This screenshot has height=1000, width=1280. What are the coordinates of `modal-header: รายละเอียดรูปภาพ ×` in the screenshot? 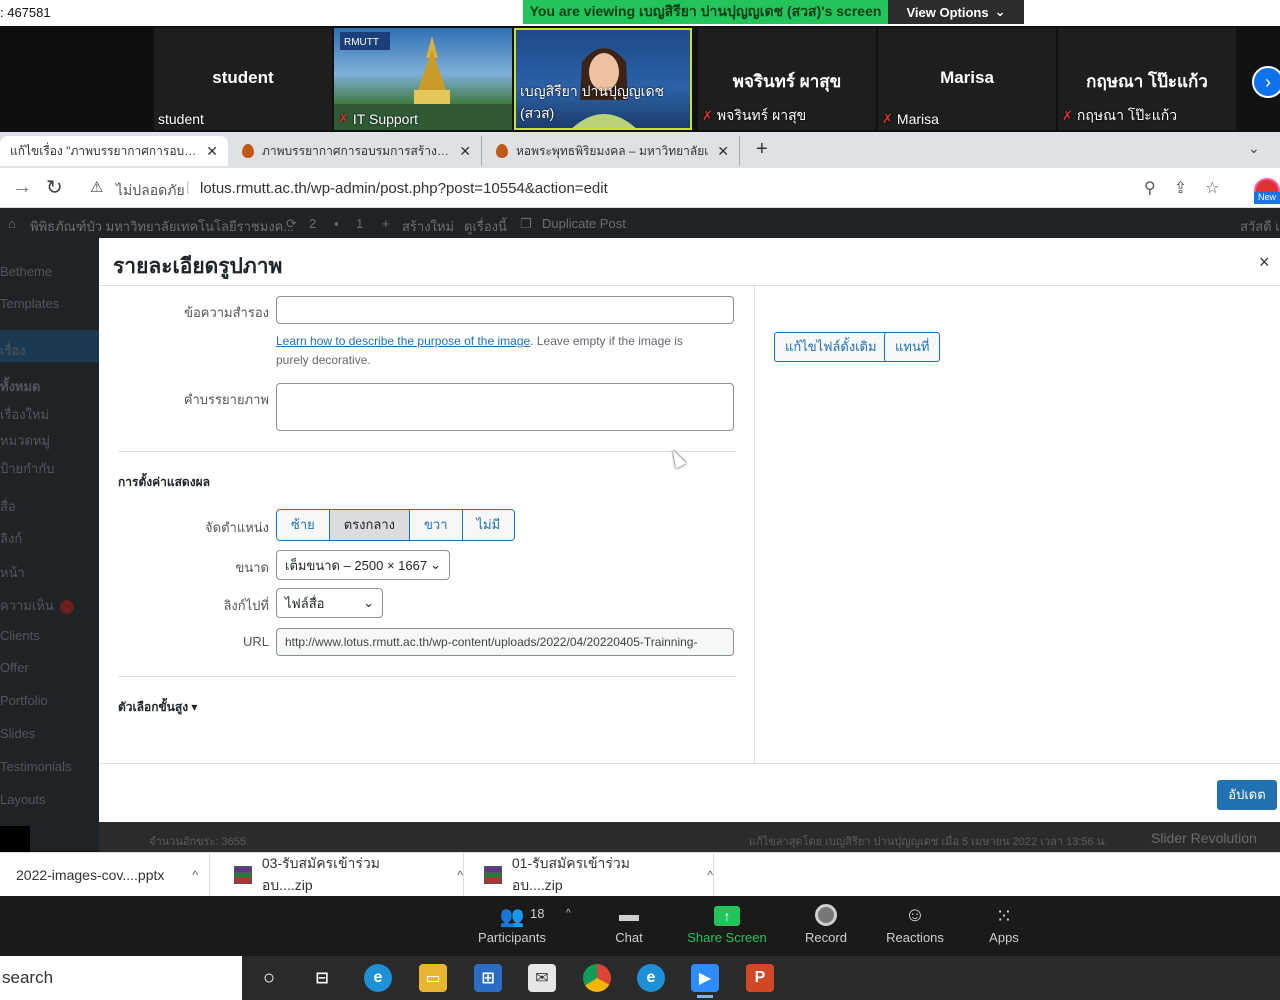 It's located at (689, 262).